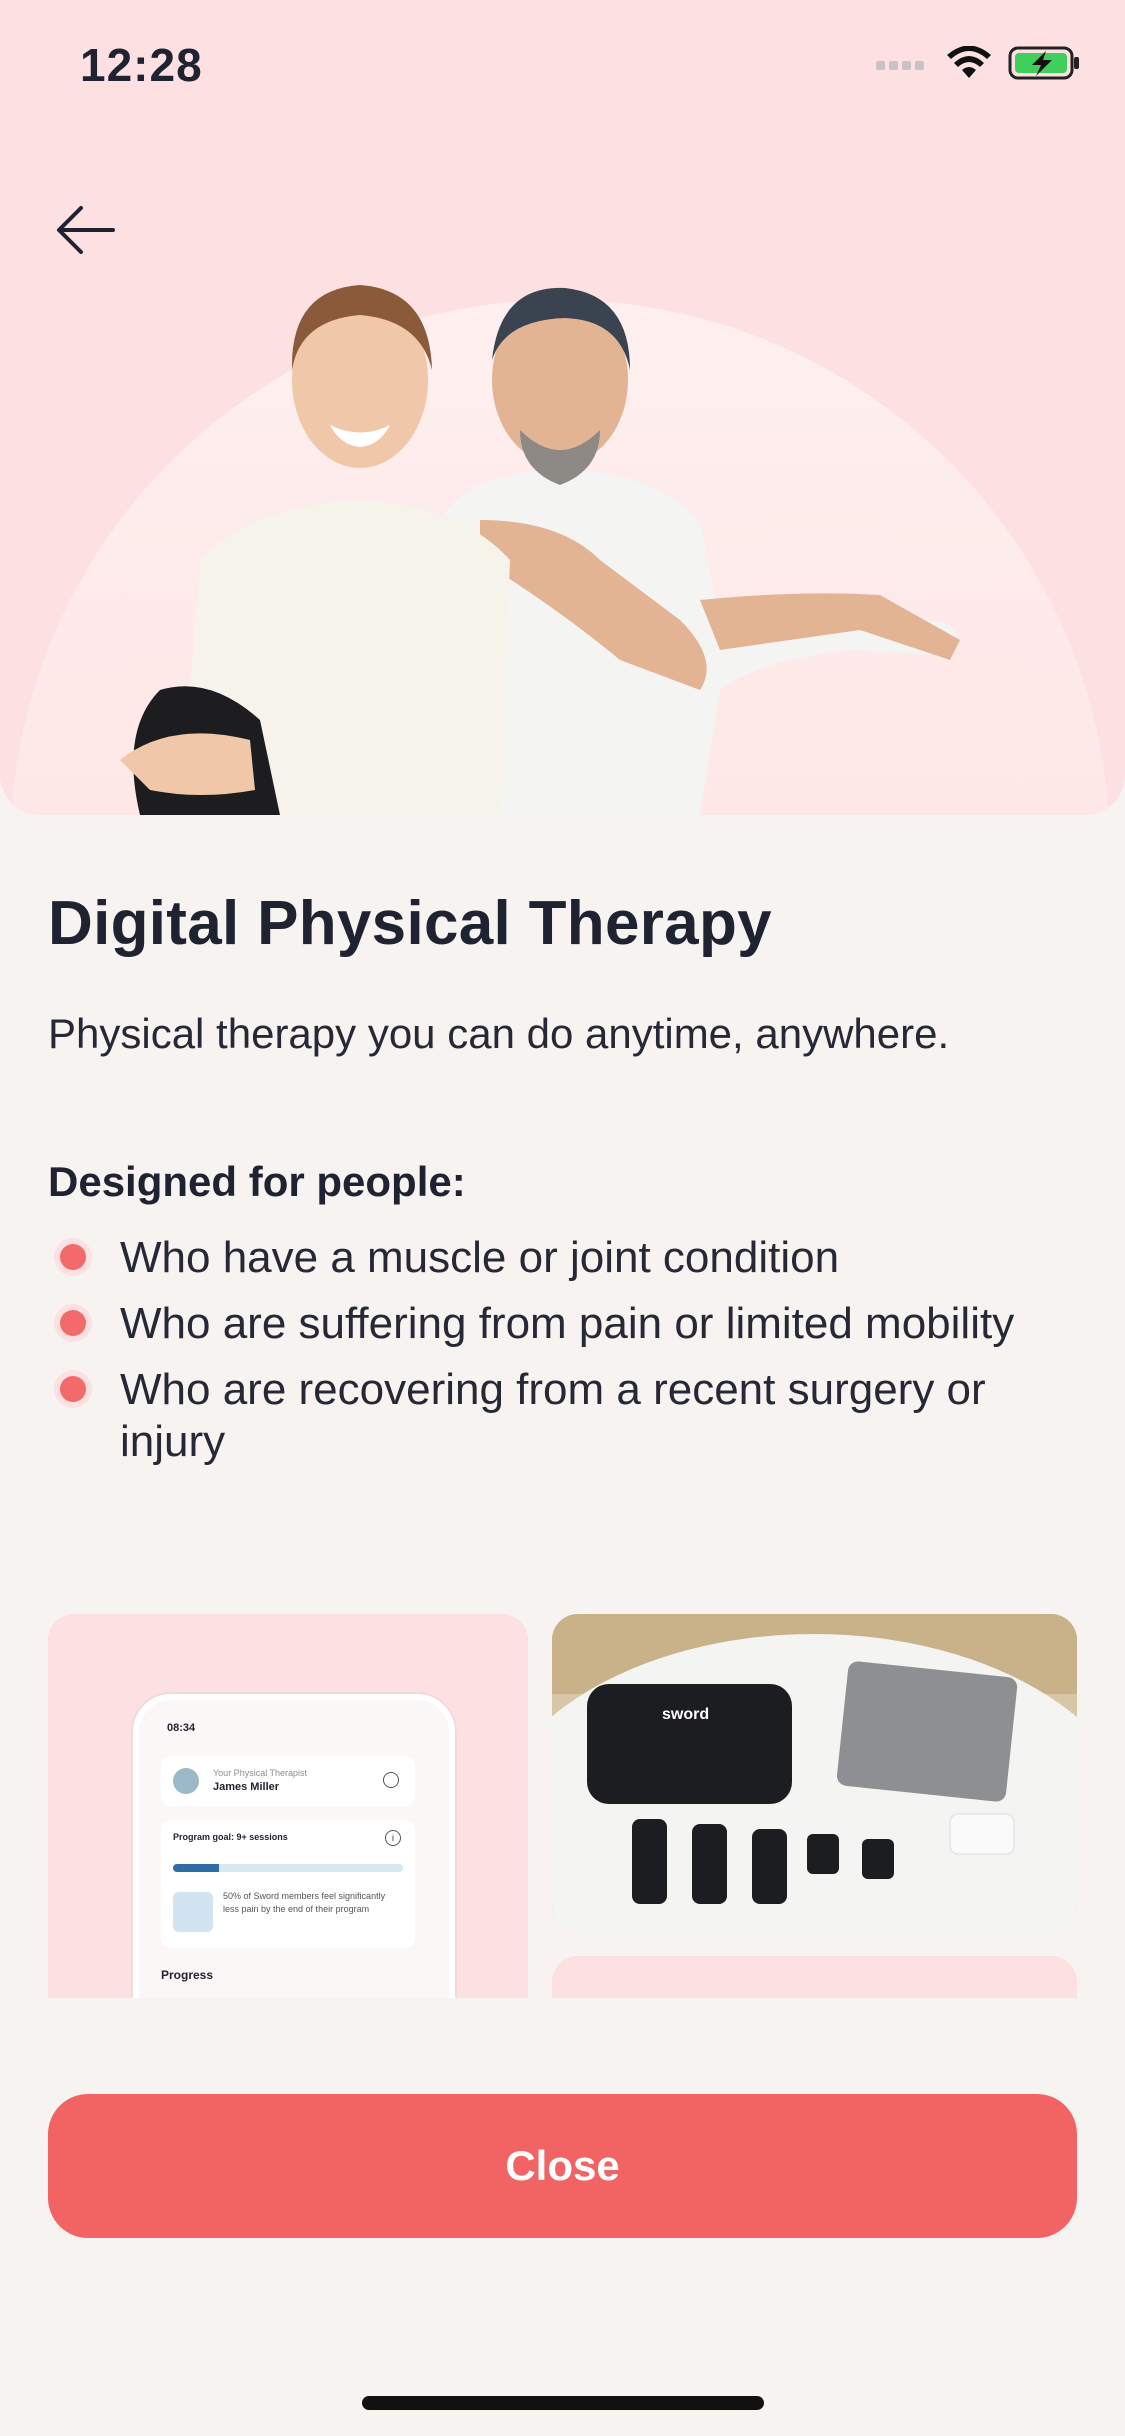 Image resolution: width=1125 pixels, height=2436 pixels. What do you see at coordinates (695, 551) in the screenshot?
I see `man-figure` at bounding box center [695, 551].